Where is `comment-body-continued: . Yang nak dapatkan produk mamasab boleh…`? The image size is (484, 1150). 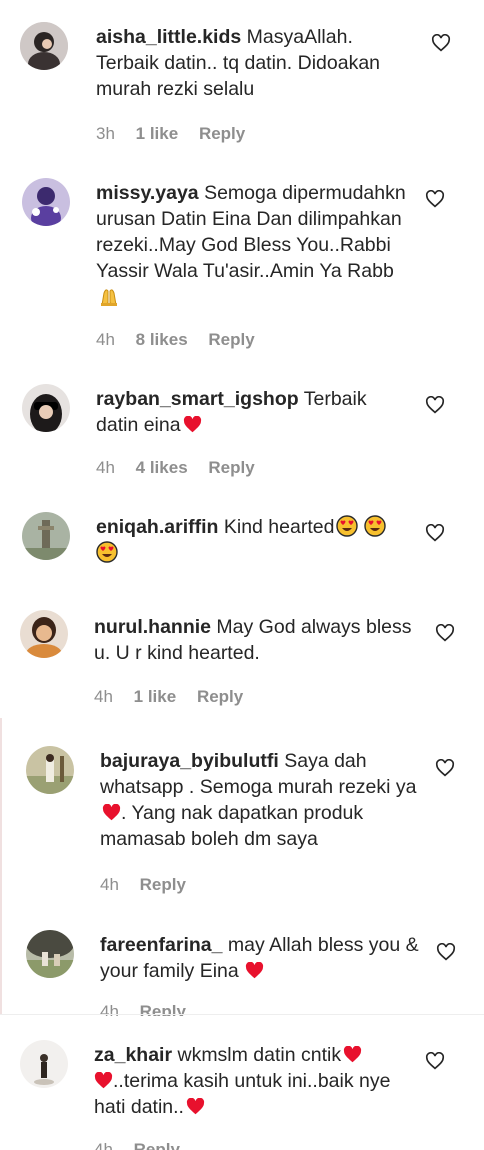 comment-body-continued: . Yang nak dapatkan produk mamasab boleh… is located at coordinates (232, 826).